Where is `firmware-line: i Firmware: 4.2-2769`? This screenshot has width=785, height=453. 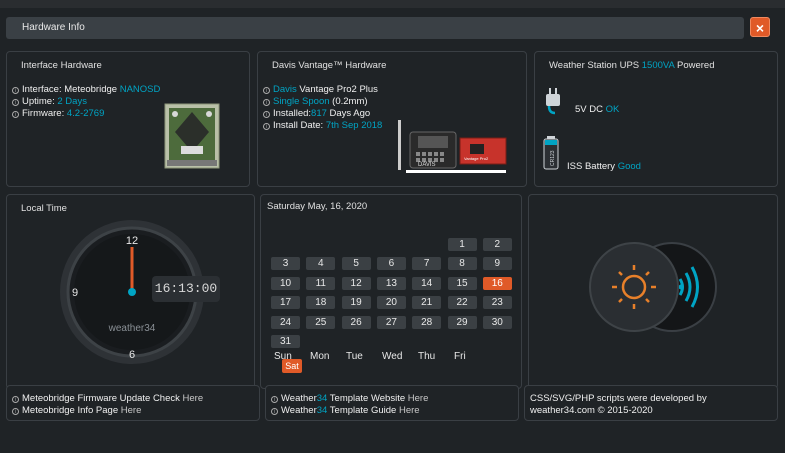 firmware-line: i Firmware: 4.2-2769 is located at coordinates (58, 113).